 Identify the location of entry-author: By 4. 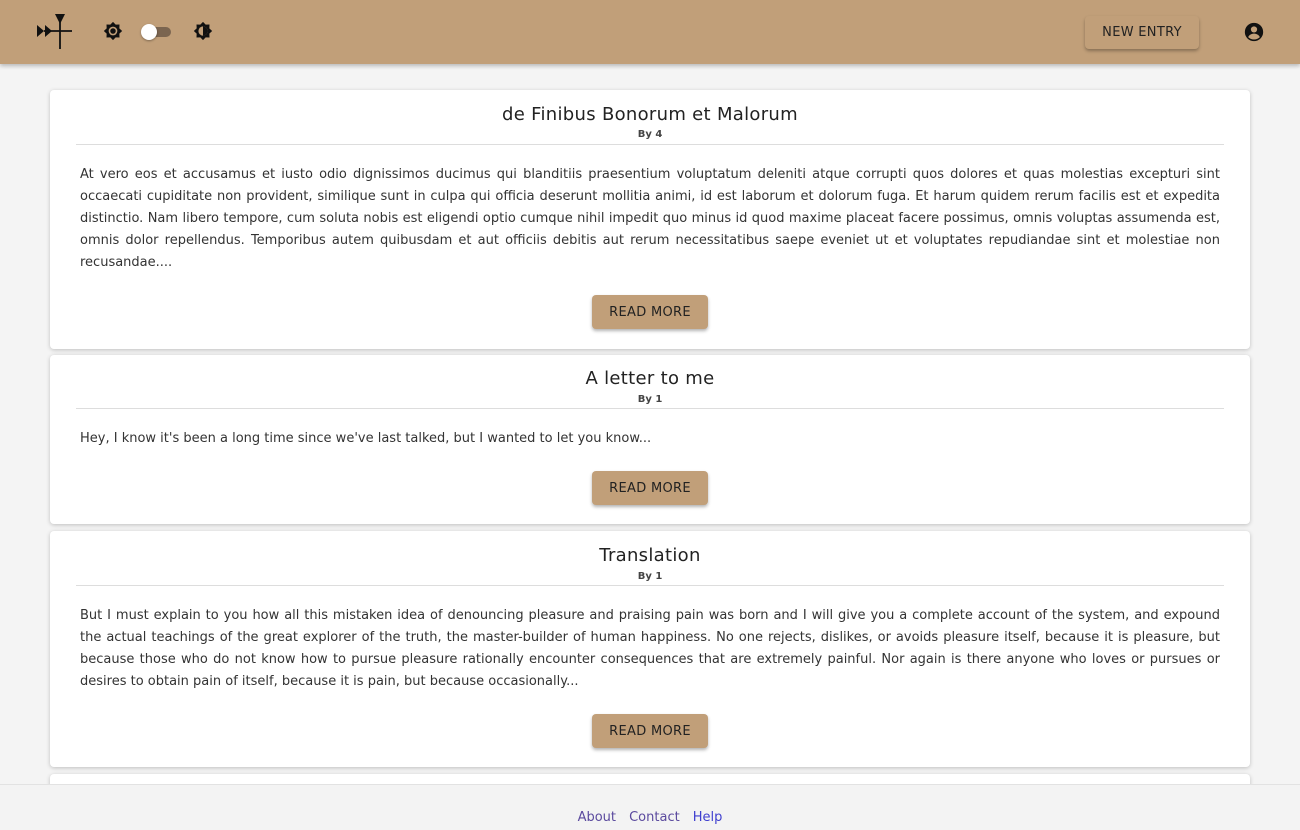
(650, 134).